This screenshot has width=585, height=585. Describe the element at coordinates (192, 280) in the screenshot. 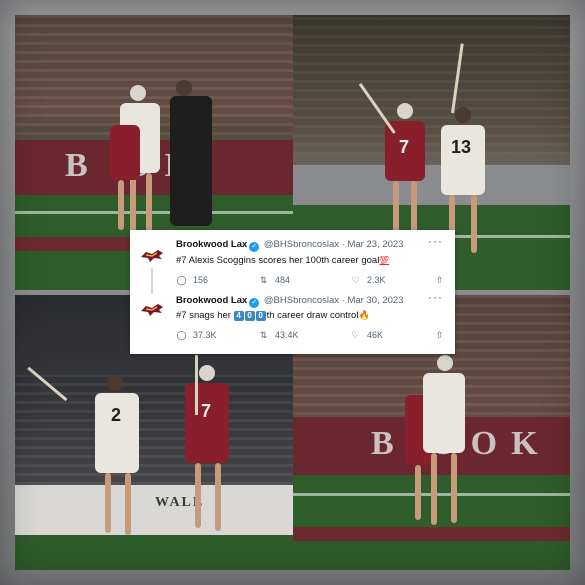

I see `reply-button: ◯ 156` at that location.